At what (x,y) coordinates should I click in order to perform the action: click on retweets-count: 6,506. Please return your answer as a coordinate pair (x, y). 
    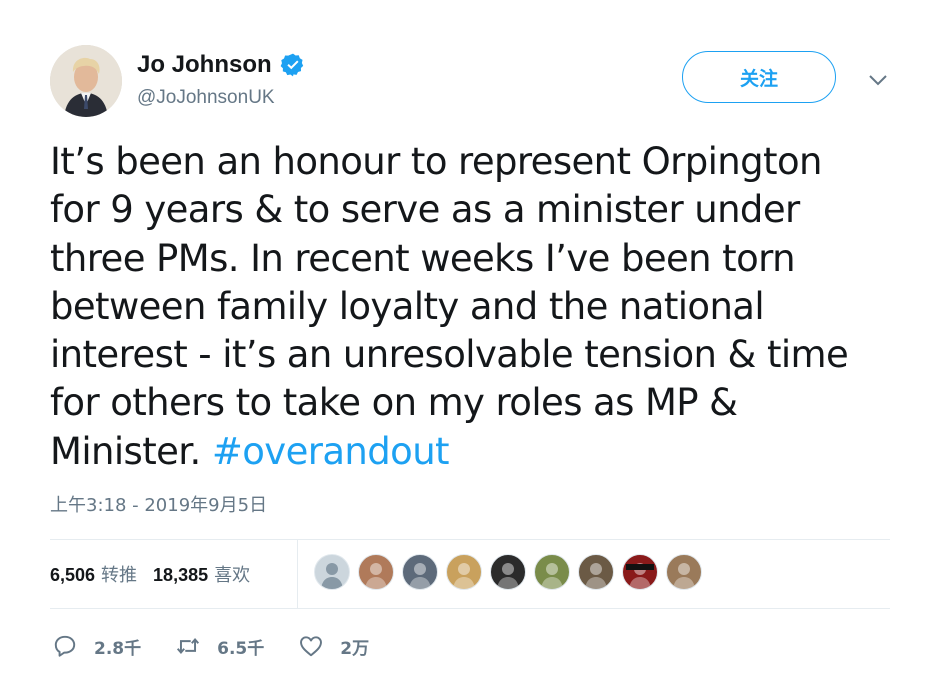
    Looking at the image, I should click on (73, 575).